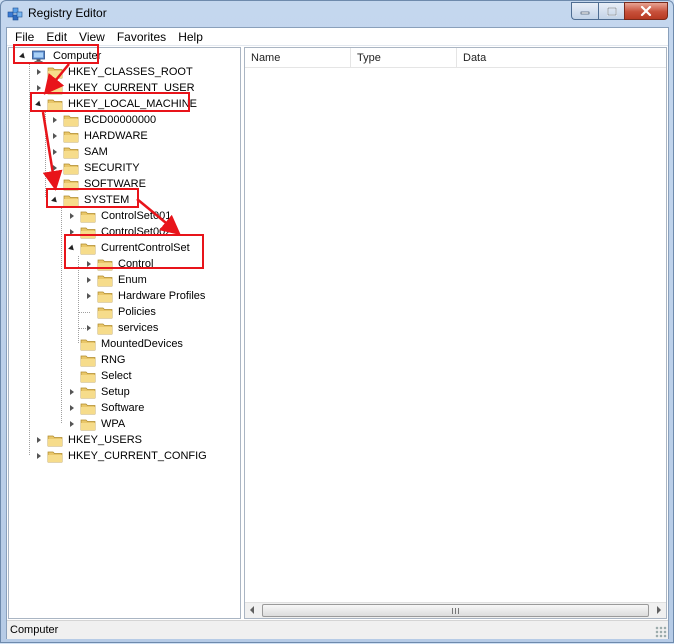  Describe the element at coordinates (190, 37) in the screenshot. I see `menu-help: Help` at that location.